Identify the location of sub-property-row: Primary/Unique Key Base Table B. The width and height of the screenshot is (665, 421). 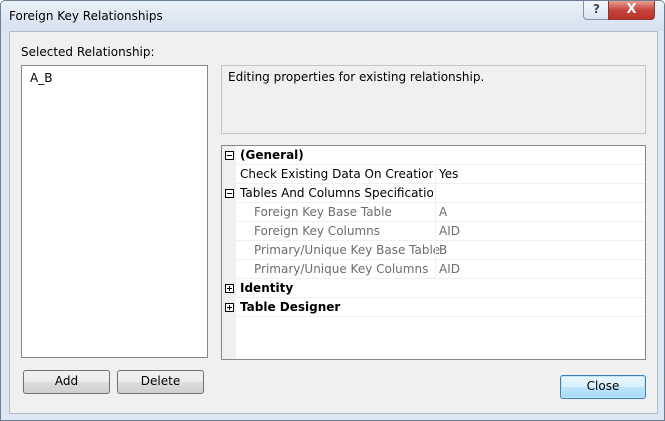
(433, 250).